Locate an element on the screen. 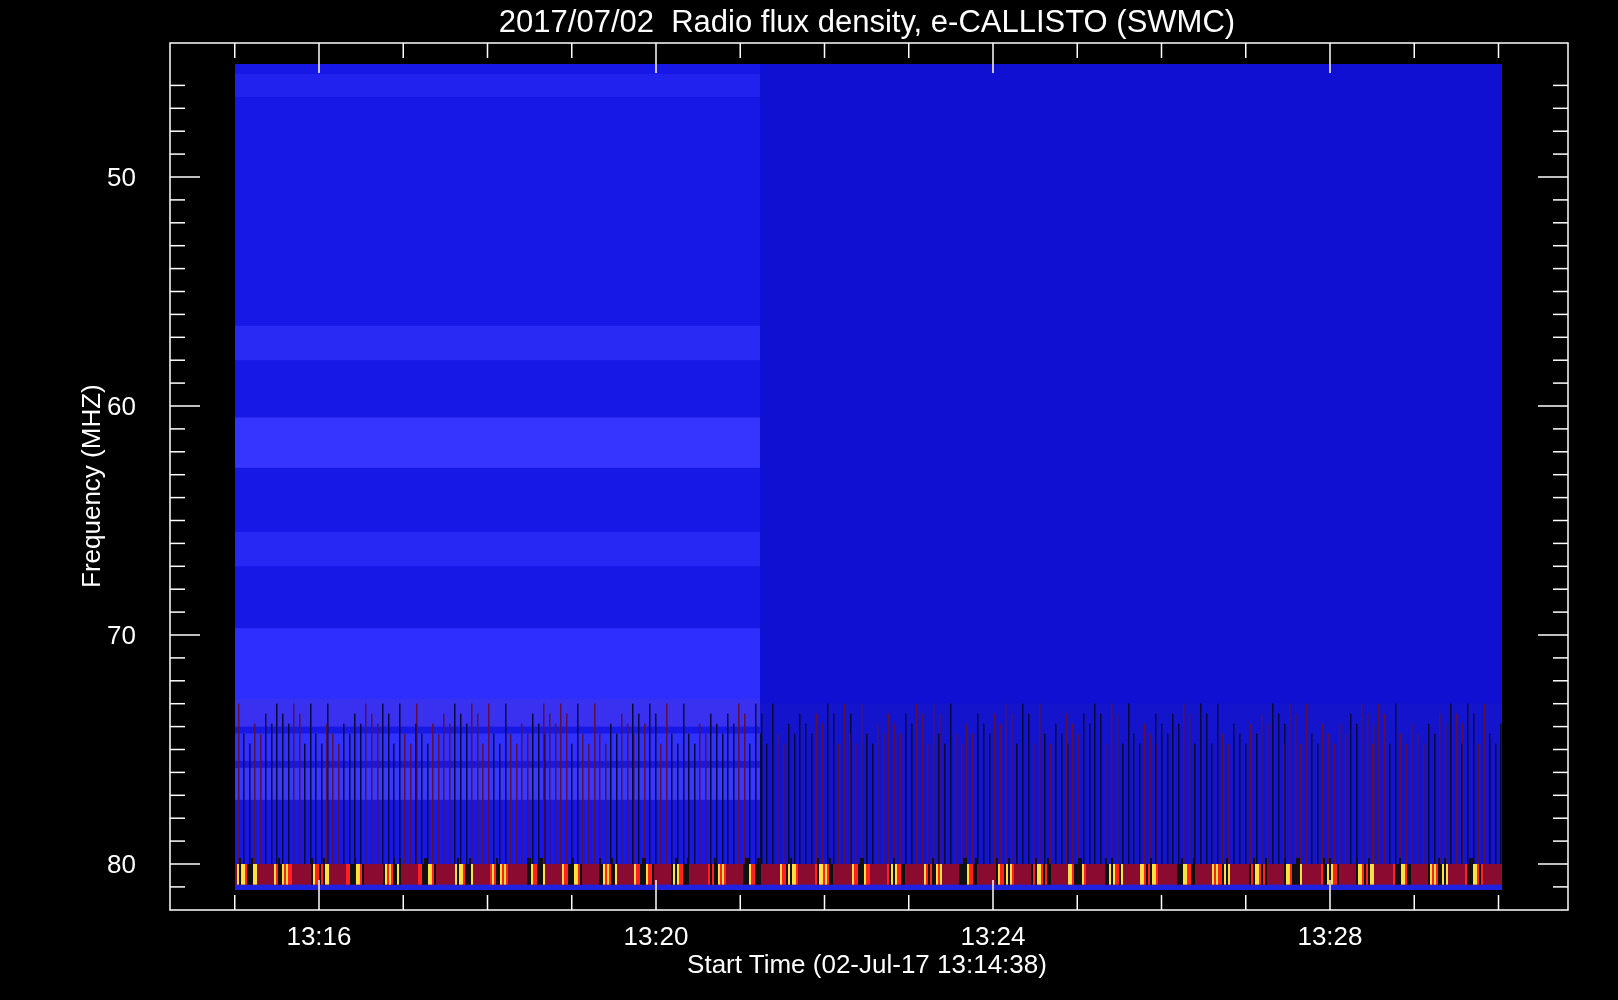  chart-title: 2017/07/02 Radio flux density, e-CALLISTO (SWMC) is located at coordinates (867, 21).